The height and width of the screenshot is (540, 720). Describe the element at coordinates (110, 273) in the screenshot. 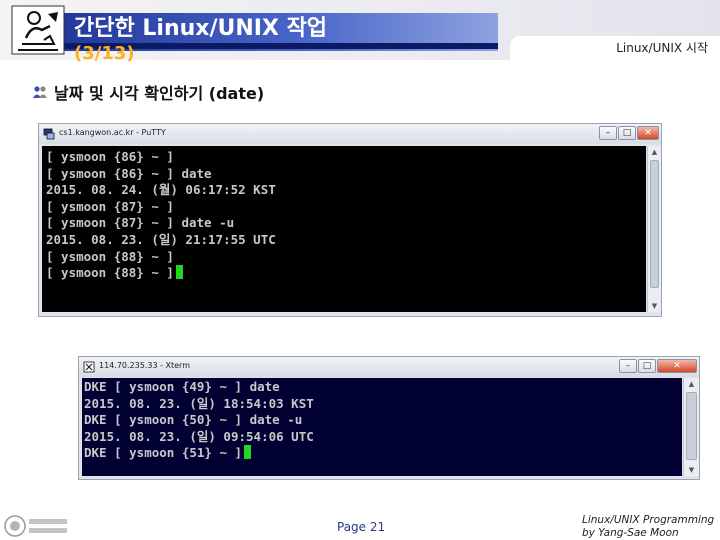

I see `terminal-prompt: [ ysmoon {88} ~ ]` at that location.